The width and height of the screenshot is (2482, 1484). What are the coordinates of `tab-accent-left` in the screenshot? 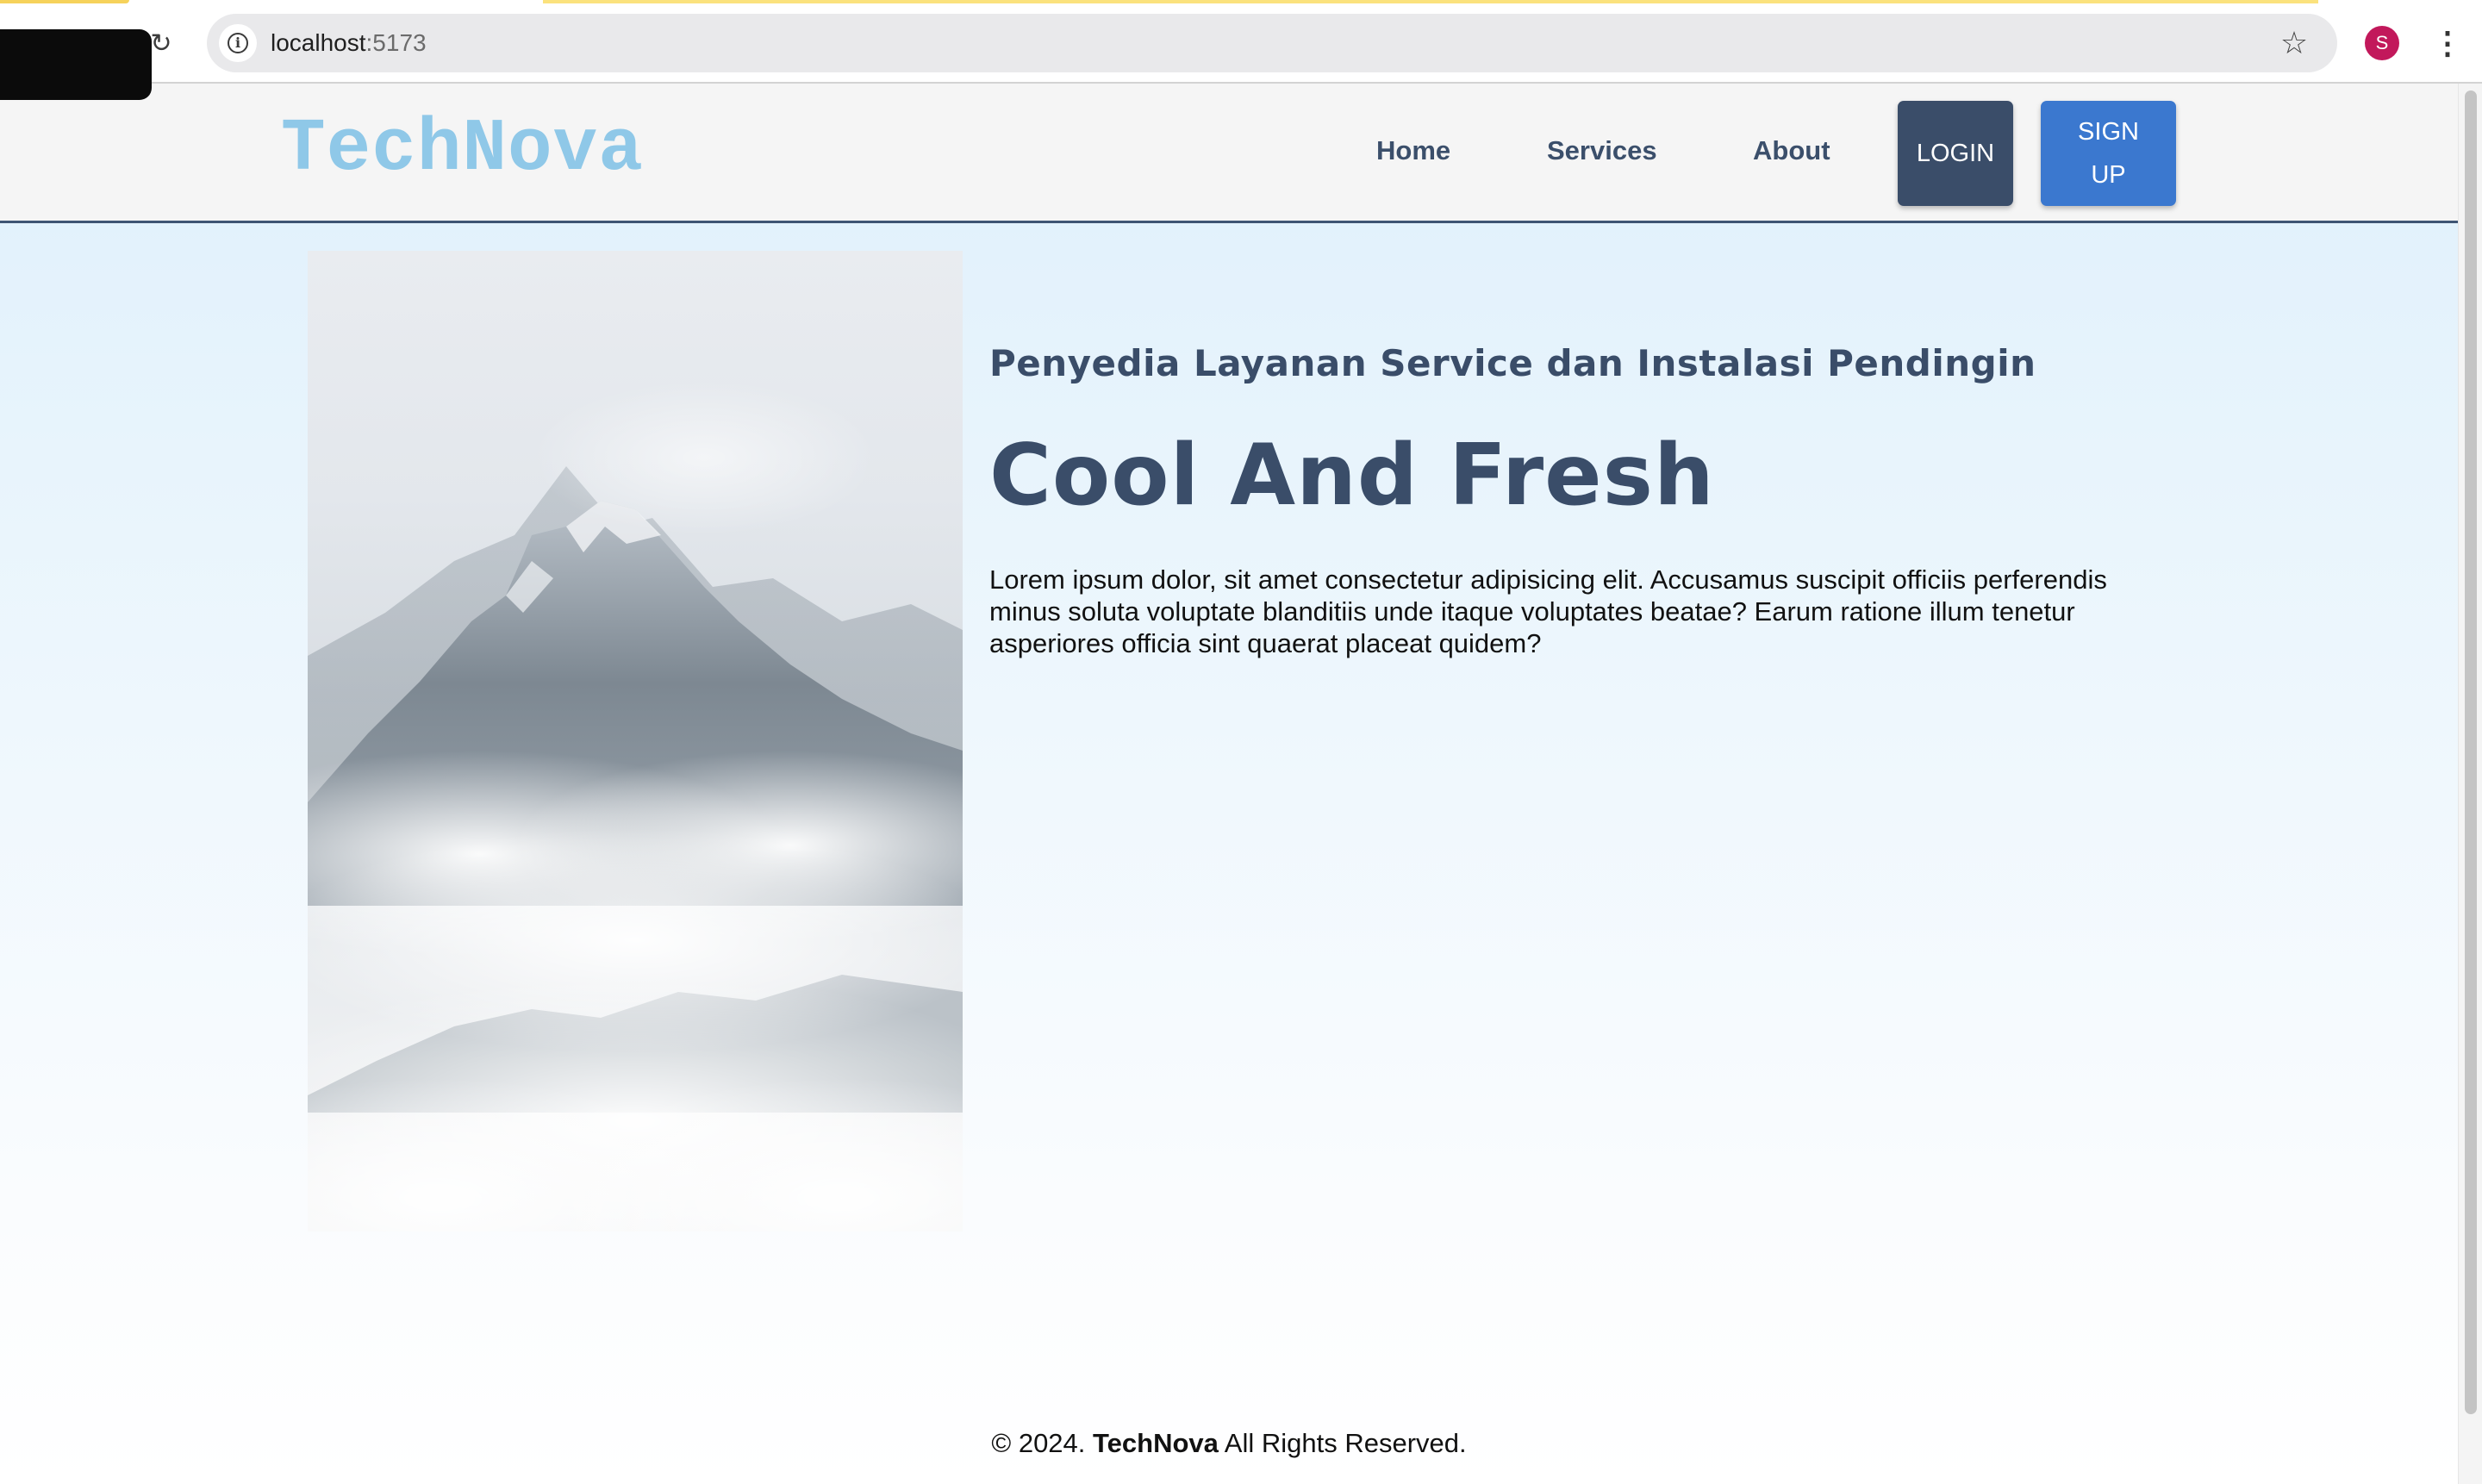 It's located at (64, 2).